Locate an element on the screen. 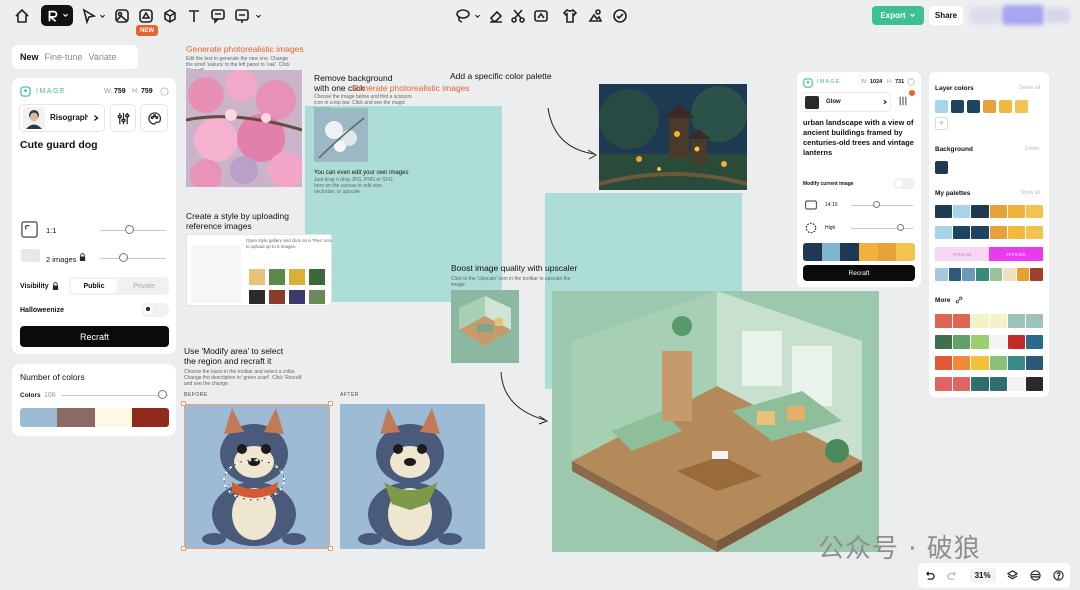  user-avatar-blurred is located at coordinates (1058, 15).